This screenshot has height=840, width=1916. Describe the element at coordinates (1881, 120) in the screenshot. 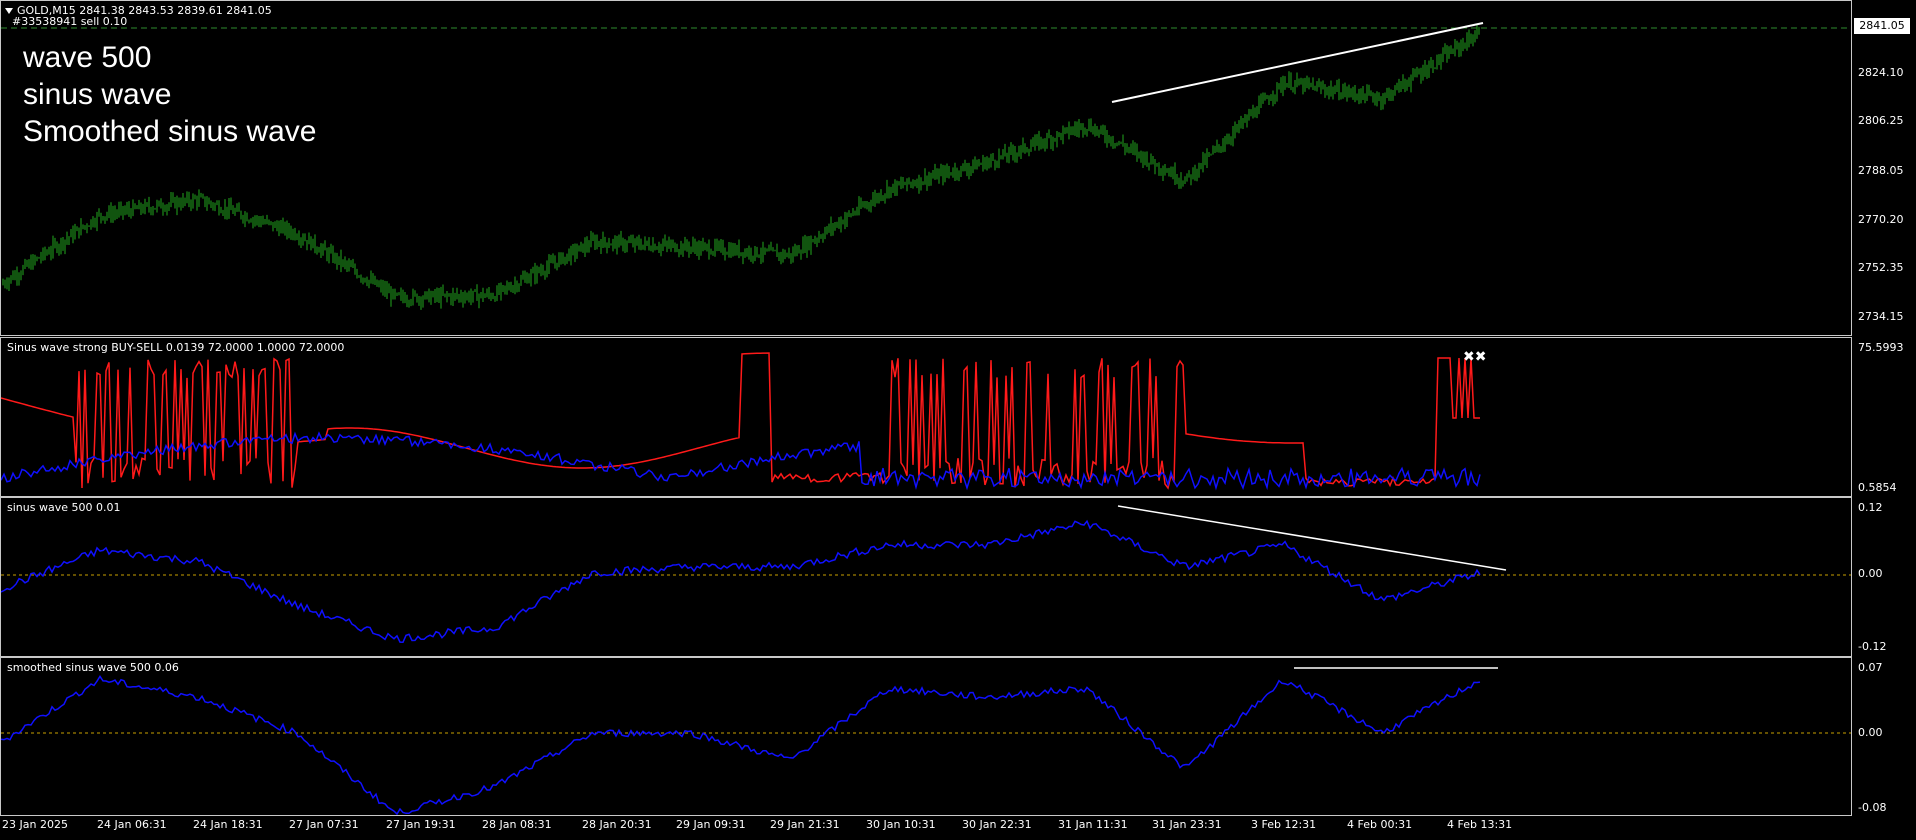

I see `price-label: 2806.25` at that location.